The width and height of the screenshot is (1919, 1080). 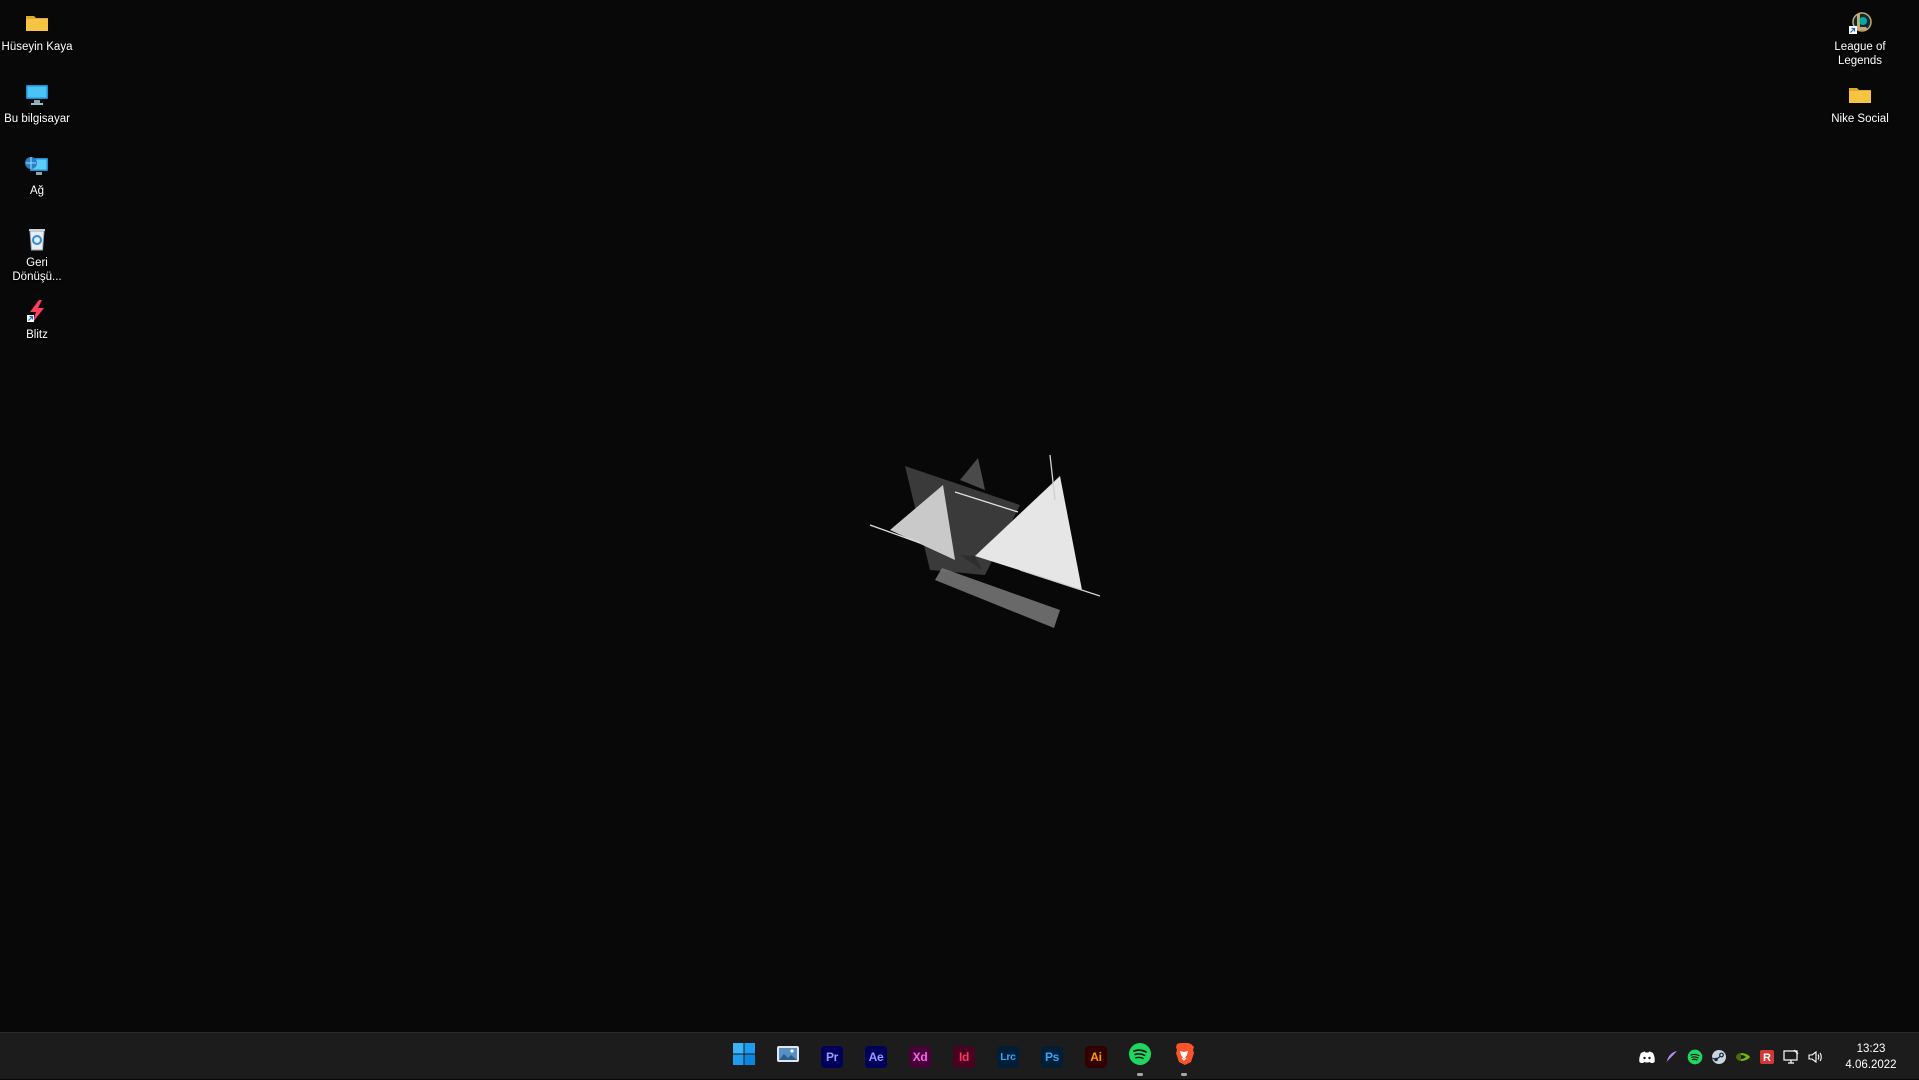 I want to click on taskbar-app-xd: Xd, so click(x=920, y=1057).